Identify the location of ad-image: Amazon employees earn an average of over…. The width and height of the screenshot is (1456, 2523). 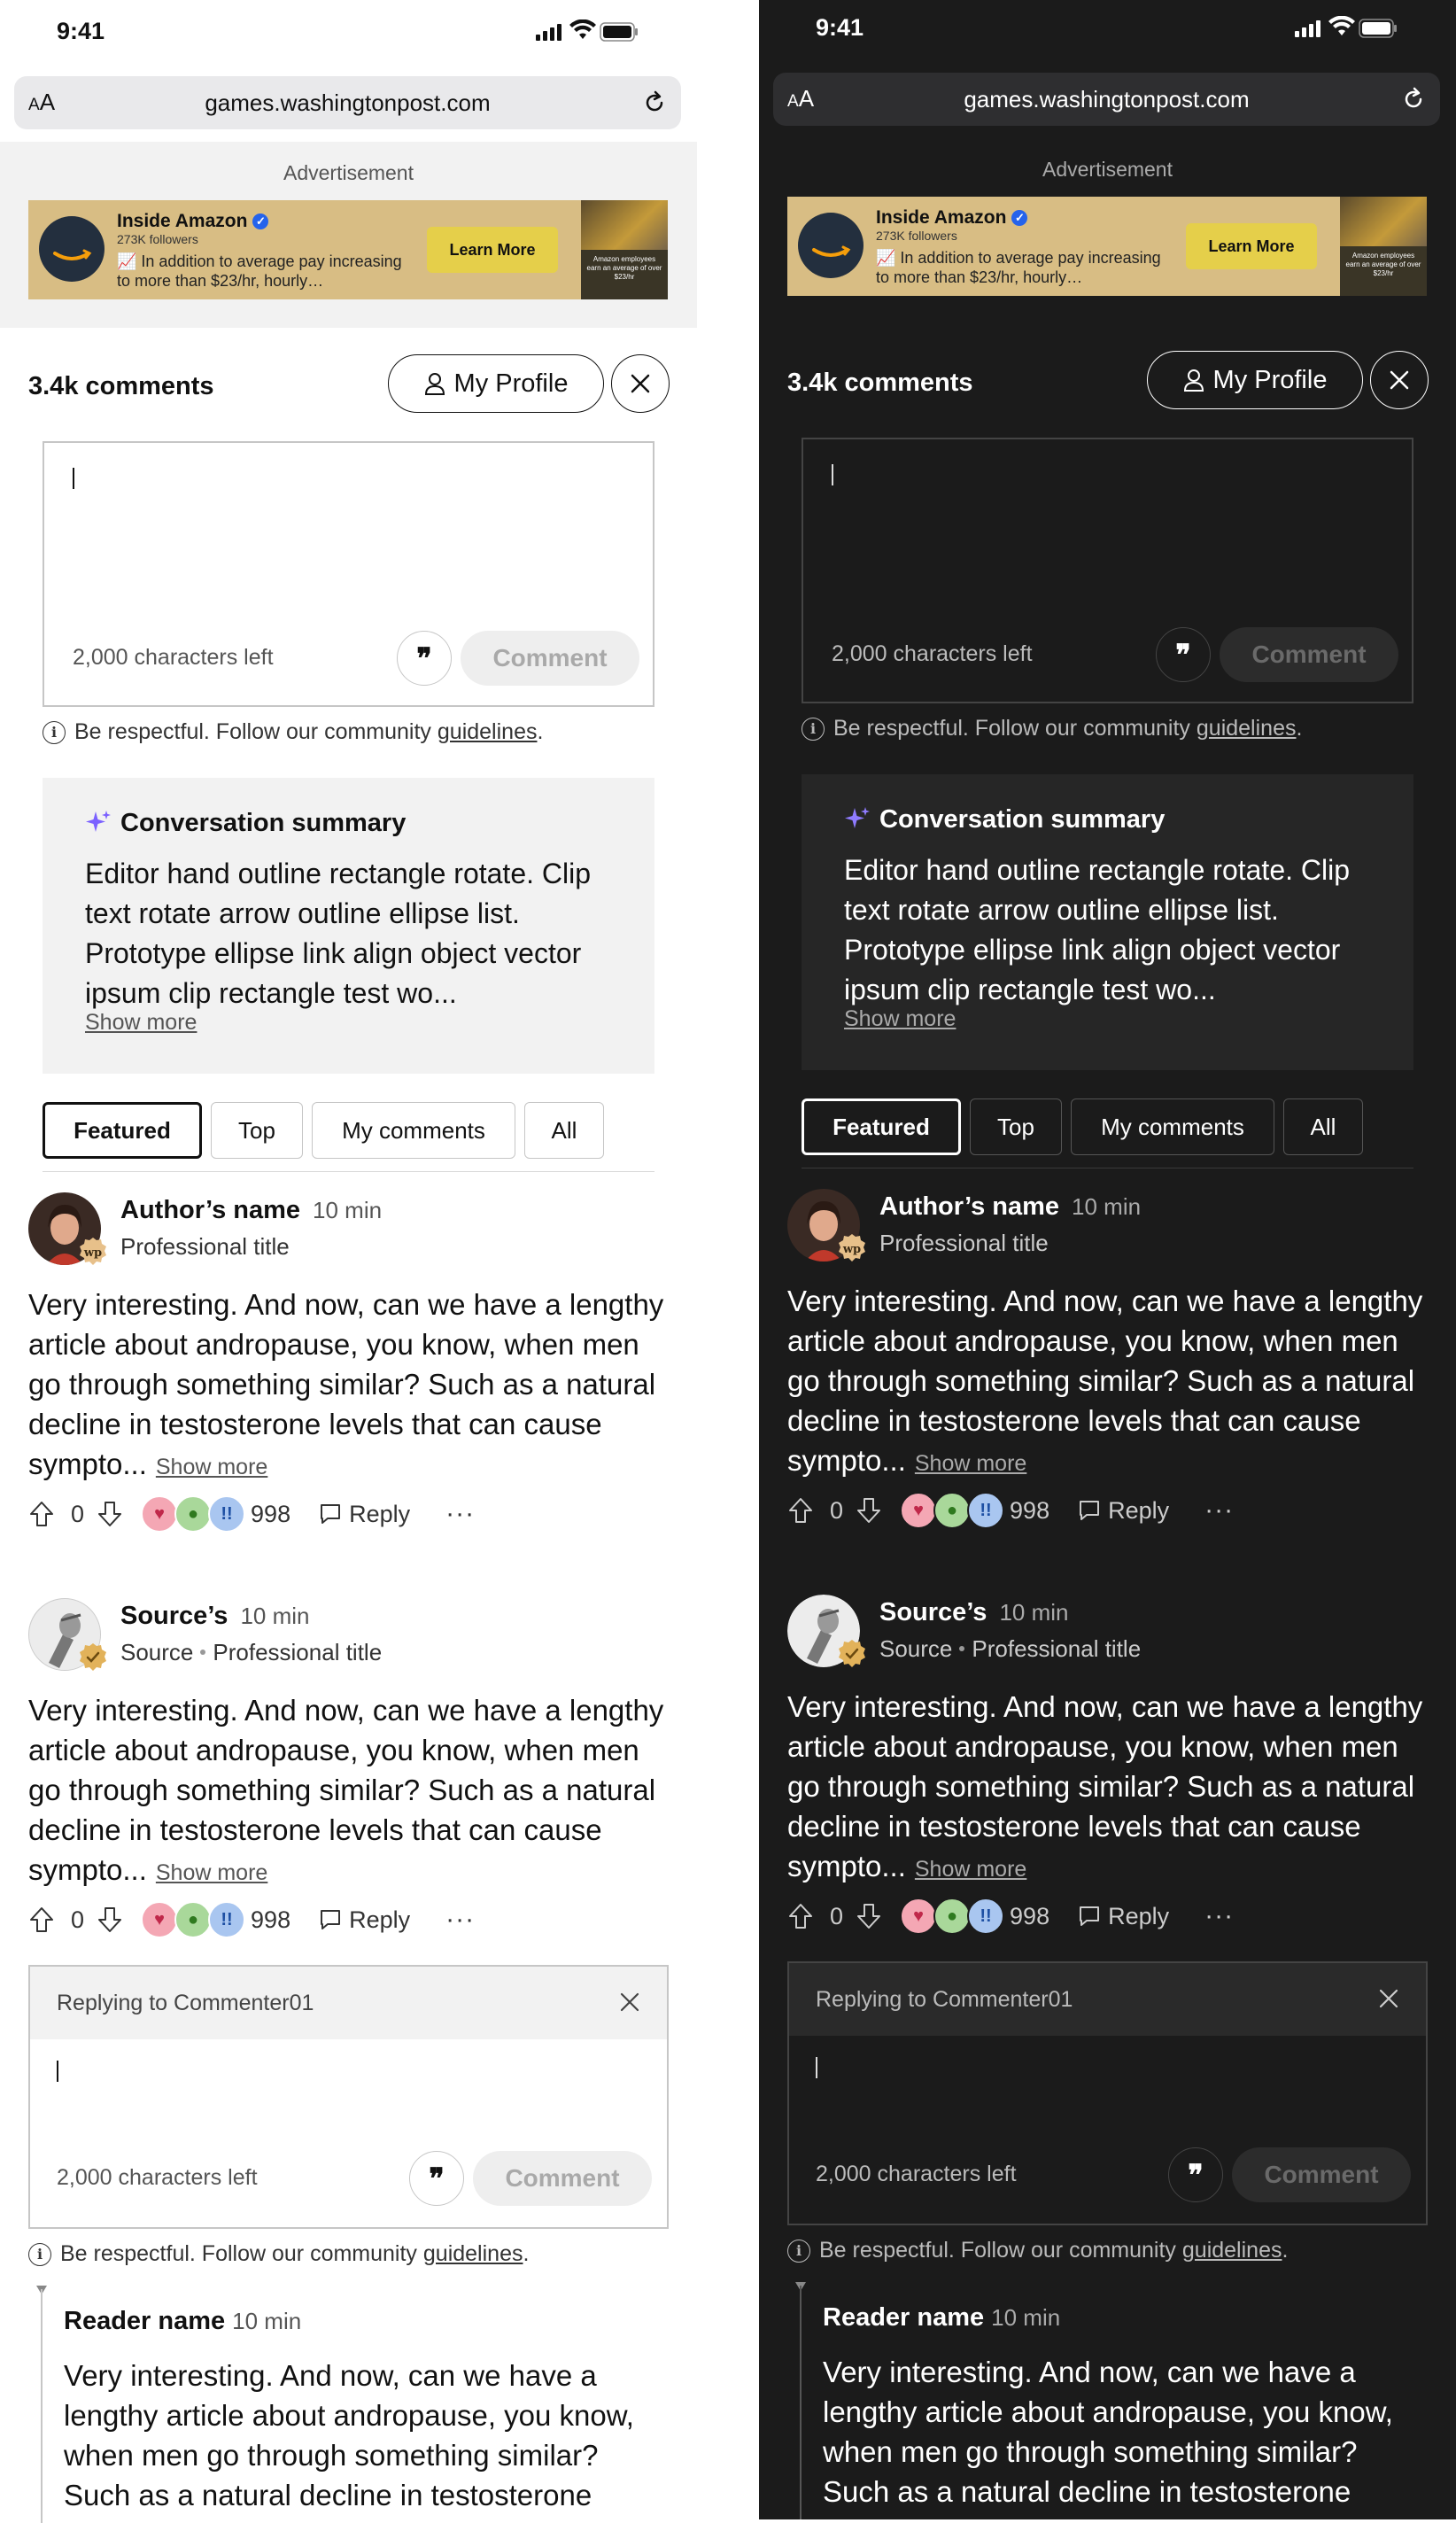
(624, 250).